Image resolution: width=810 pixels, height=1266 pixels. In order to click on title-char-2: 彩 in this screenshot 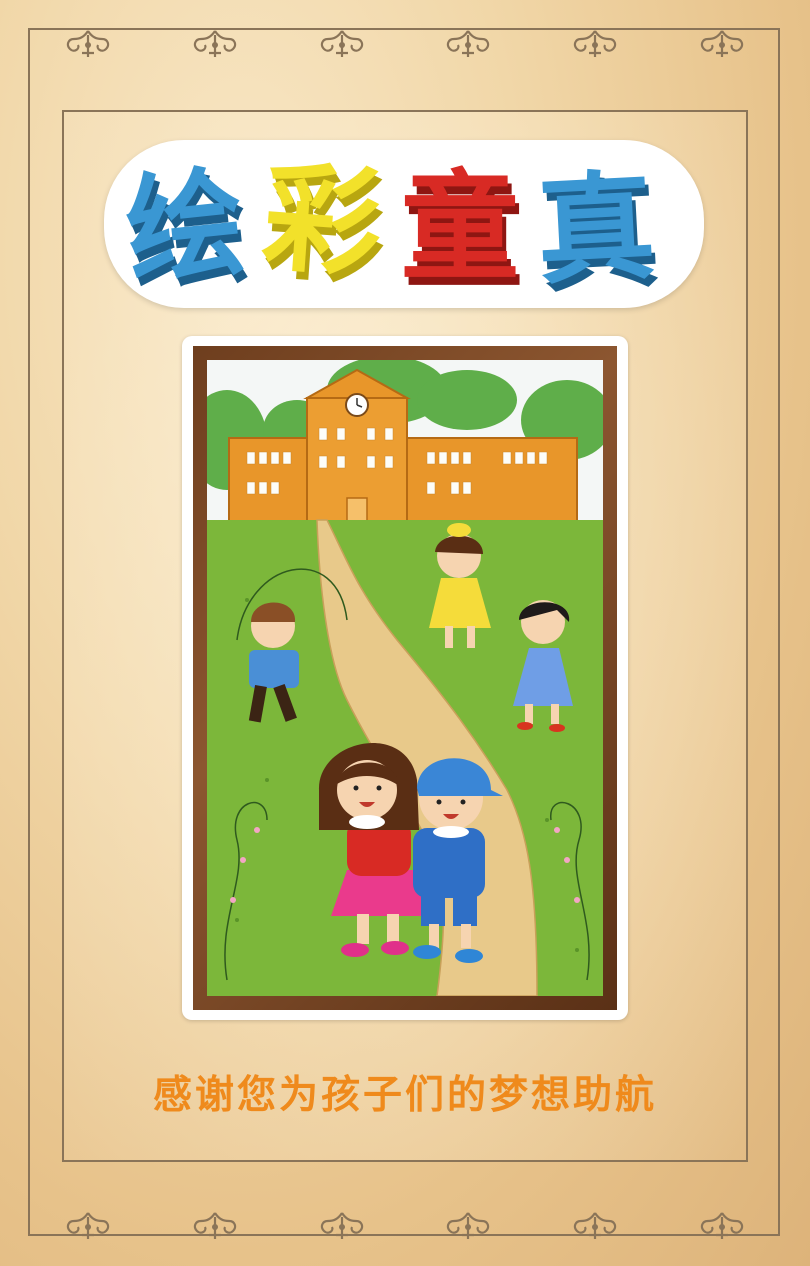, I will do `click(322, 221)`.